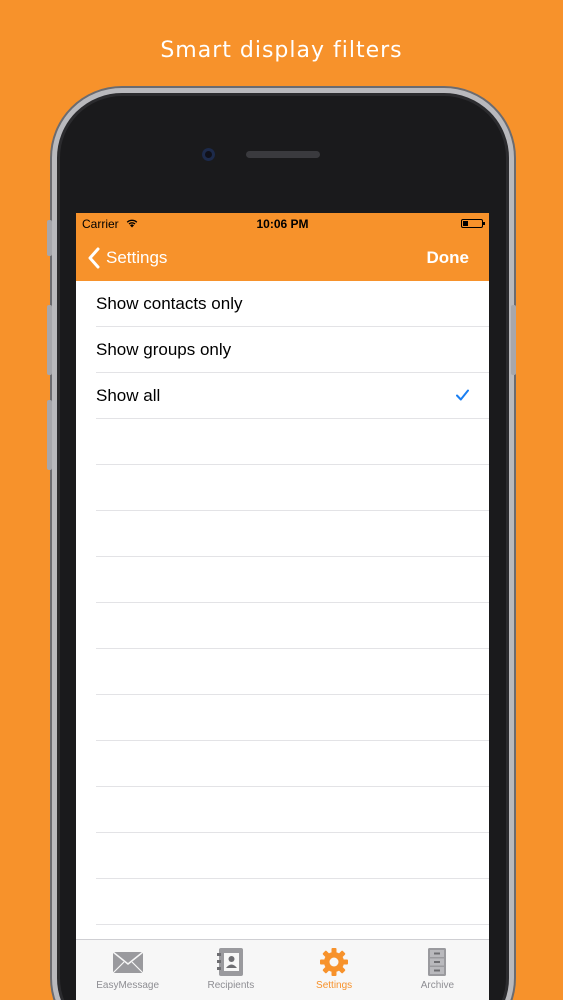 This screenshot has height=1000, width=563. I want to click on checkmark-icon, so click(462, 395).